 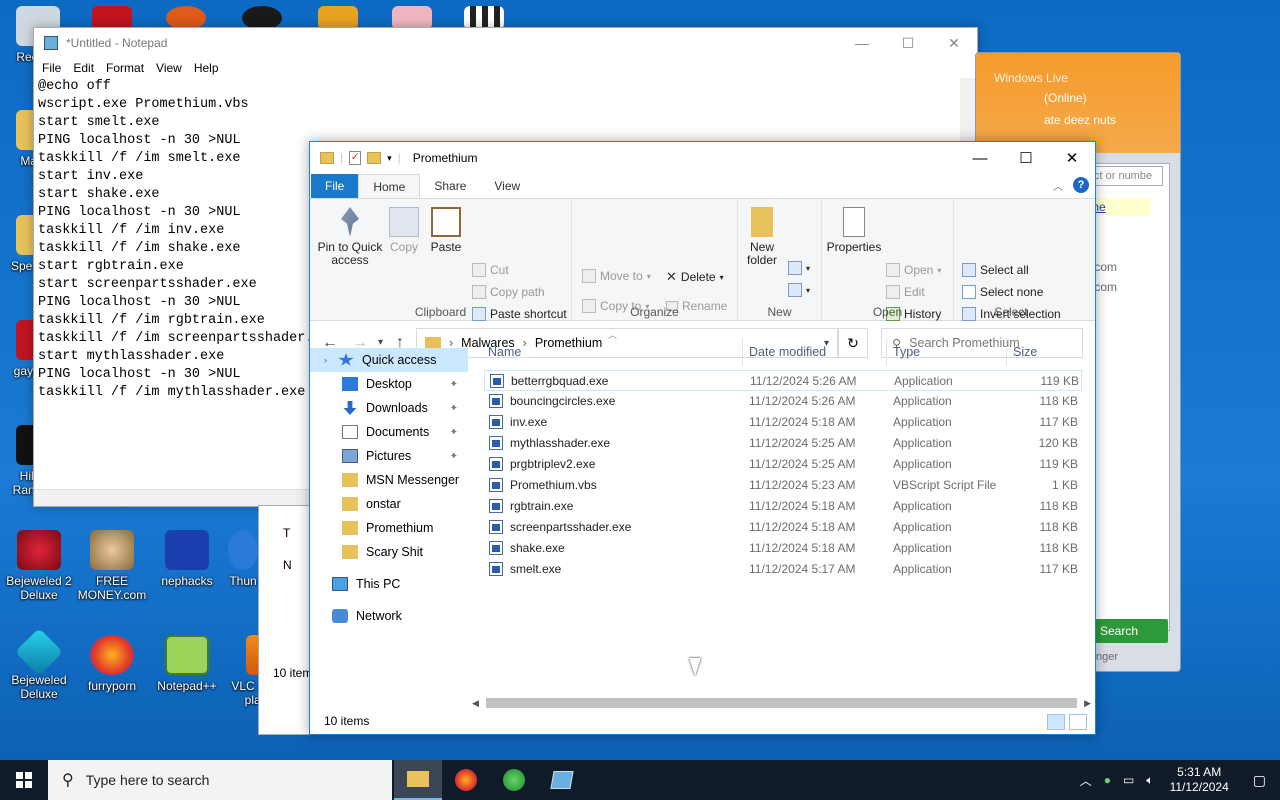 What do you see at coordinates (562, 780) in the screenshot?
I see `taskbar-notepad` at bounding box center [562, 780].